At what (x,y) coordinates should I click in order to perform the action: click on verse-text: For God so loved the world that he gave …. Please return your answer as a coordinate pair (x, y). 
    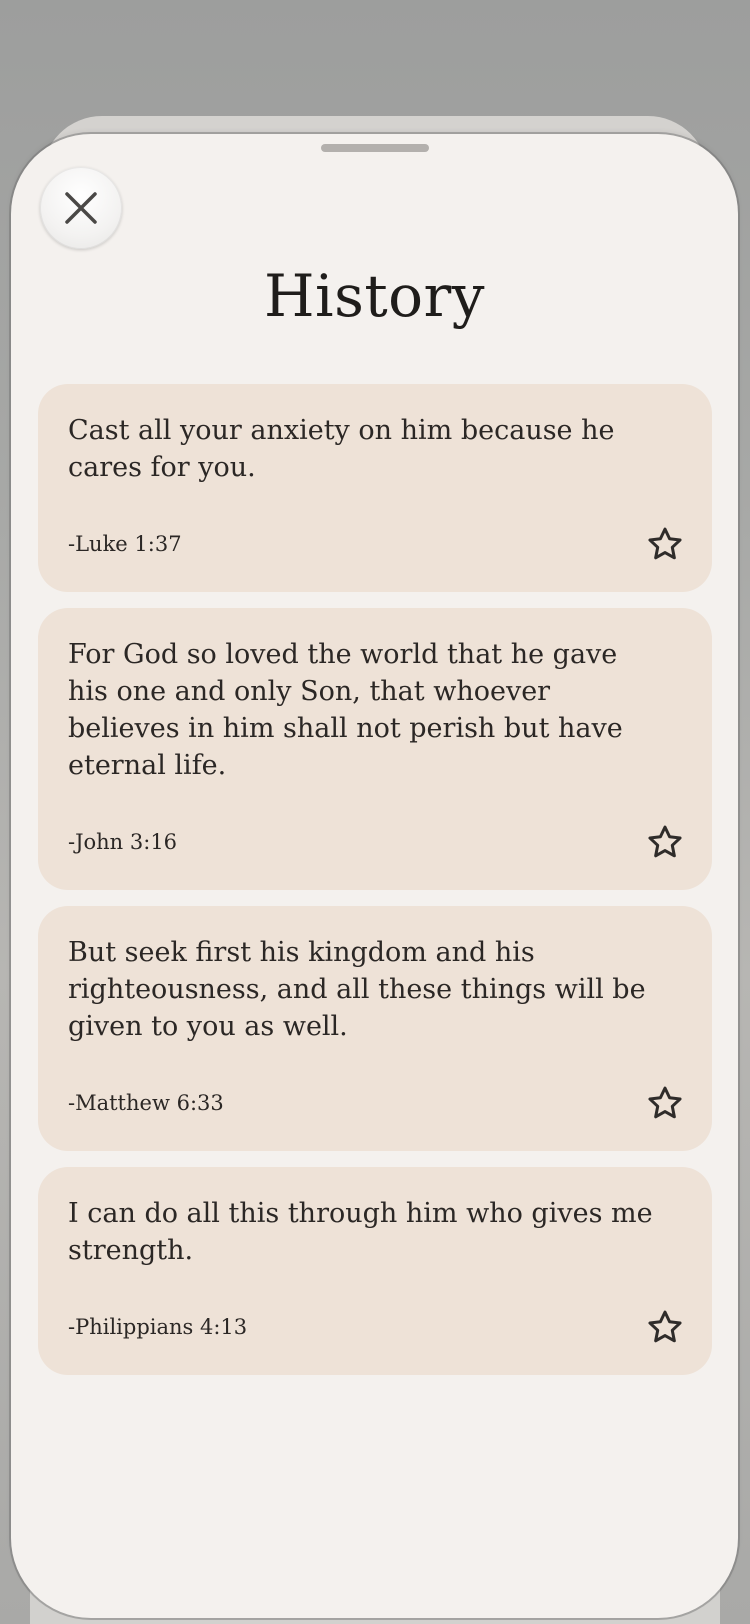
    Looking at the image, I should click on (345, 710).